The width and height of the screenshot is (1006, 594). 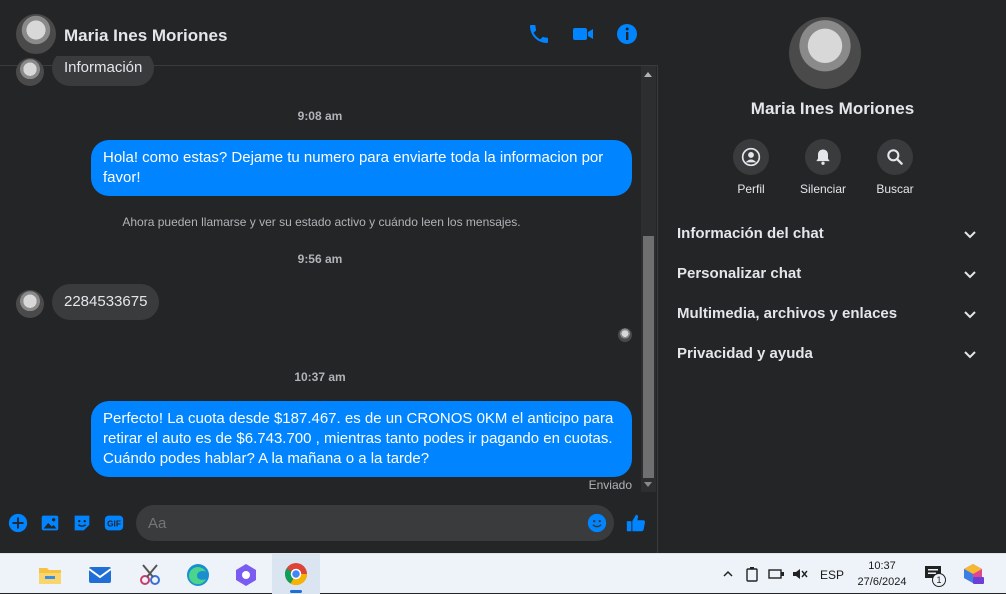 I want to click on system-clock: 10:37 27/6/2024, so click(x=882, y=574).